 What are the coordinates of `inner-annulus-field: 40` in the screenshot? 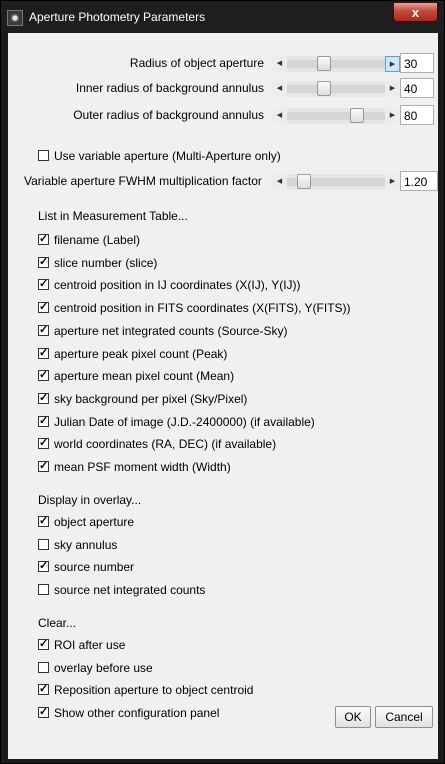 It's located at (417, 88).